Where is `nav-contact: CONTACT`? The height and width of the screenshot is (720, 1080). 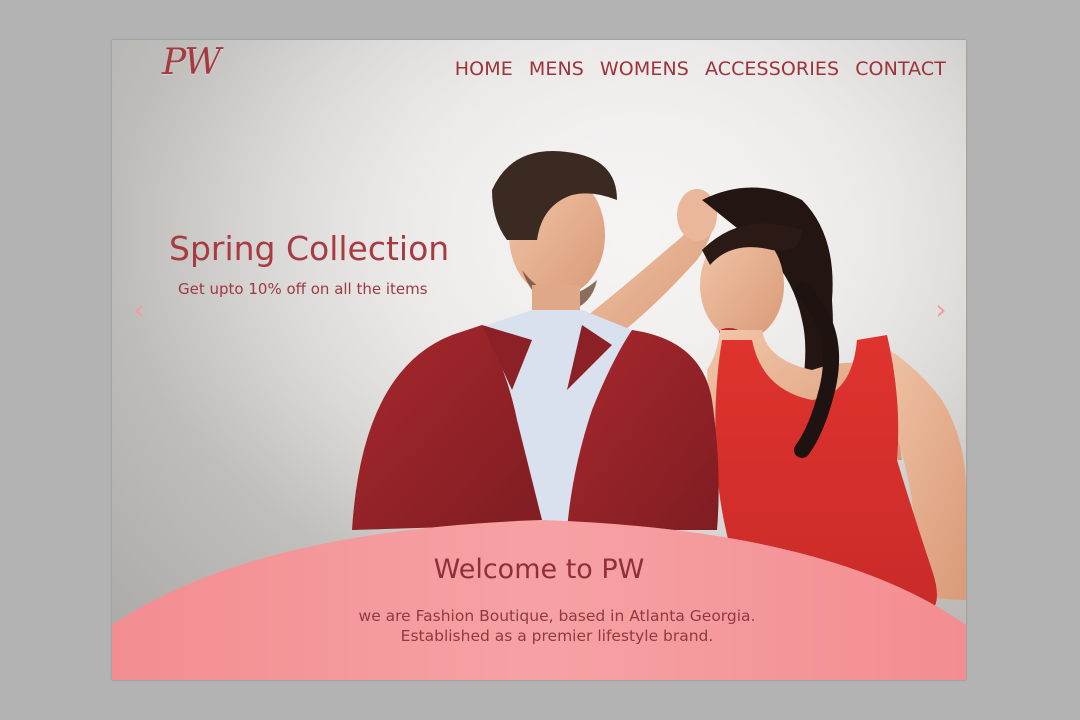
nav-contact: CONTACT is located at coordinates (900, 69).